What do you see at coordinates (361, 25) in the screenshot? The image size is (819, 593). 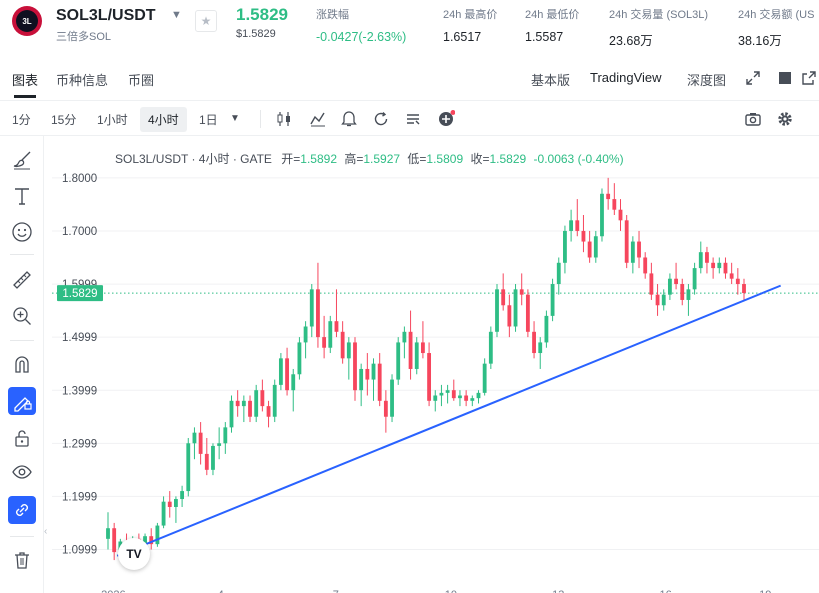 I see `change-stat: 涨跌幅 -0.0427(-2.63%)` at bounding box center [361, 25].